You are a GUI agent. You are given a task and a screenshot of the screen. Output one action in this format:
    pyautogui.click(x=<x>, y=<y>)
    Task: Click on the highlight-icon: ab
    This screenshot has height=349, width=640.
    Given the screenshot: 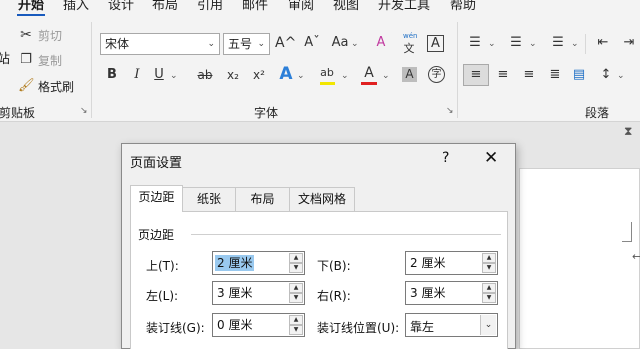 What is the action you would take?
    pyautogui.click(x=327, y=73)
    